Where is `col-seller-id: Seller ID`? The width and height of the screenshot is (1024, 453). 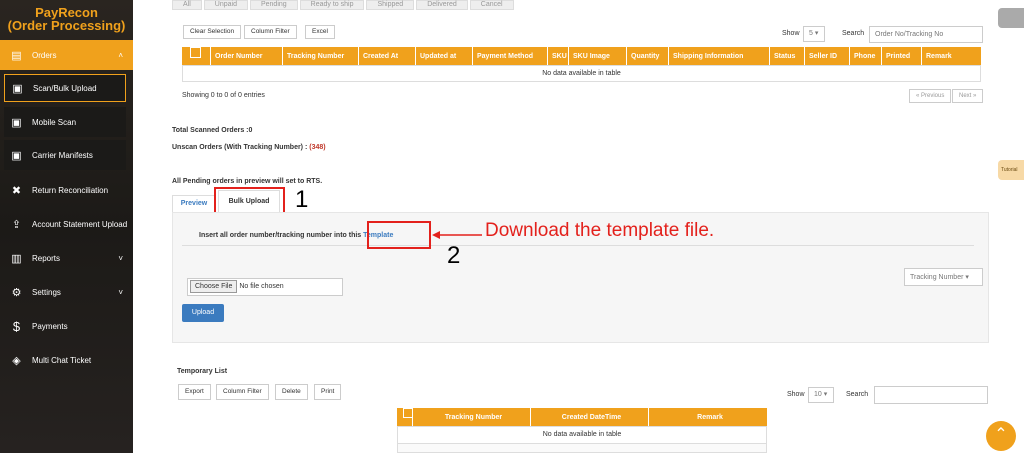 col-seller-id: Seller ID is located at coordinates (827, 56).